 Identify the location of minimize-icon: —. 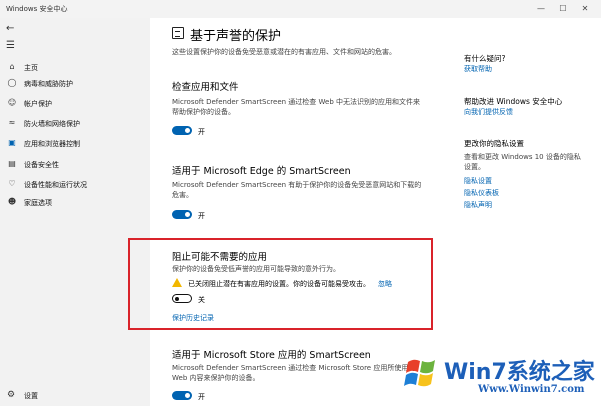
(541, 9).